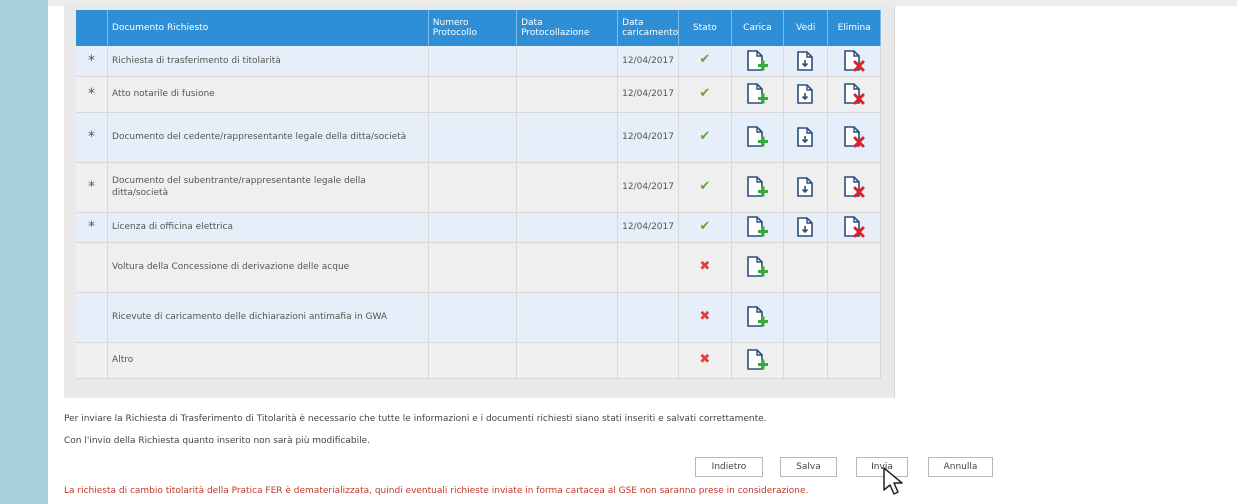 The height and width of the screenshot is (504, 1237). What do you see at coordinates (24, 252) in the screenshot?
I see `left-sidebar-strip` at bounding box center [24, 252].